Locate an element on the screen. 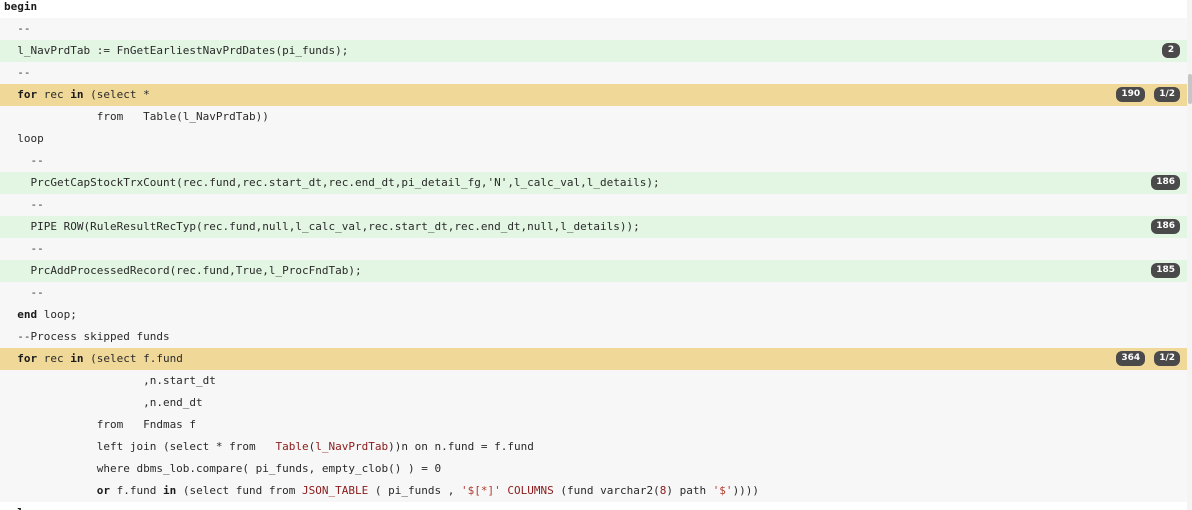 This screenshot has width=1192, height=510. code-token: f.fund is located at coordinates (136, 490).